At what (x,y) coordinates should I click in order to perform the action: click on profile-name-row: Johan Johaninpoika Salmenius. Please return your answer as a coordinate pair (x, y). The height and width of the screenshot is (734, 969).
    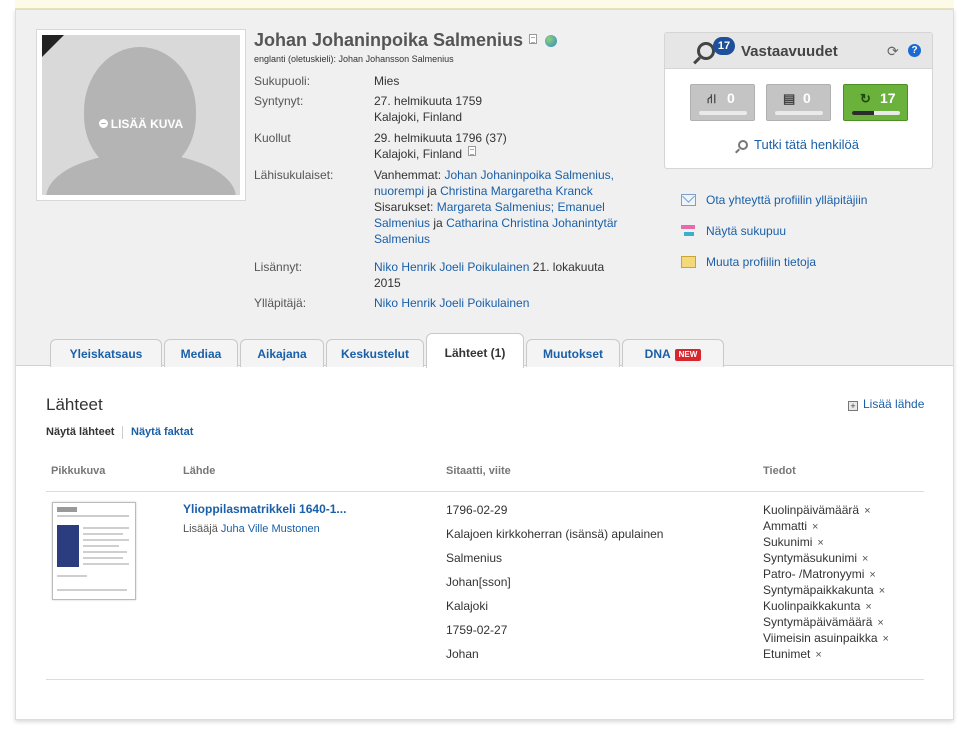
    Looking at the image, I should click on (406, 40).